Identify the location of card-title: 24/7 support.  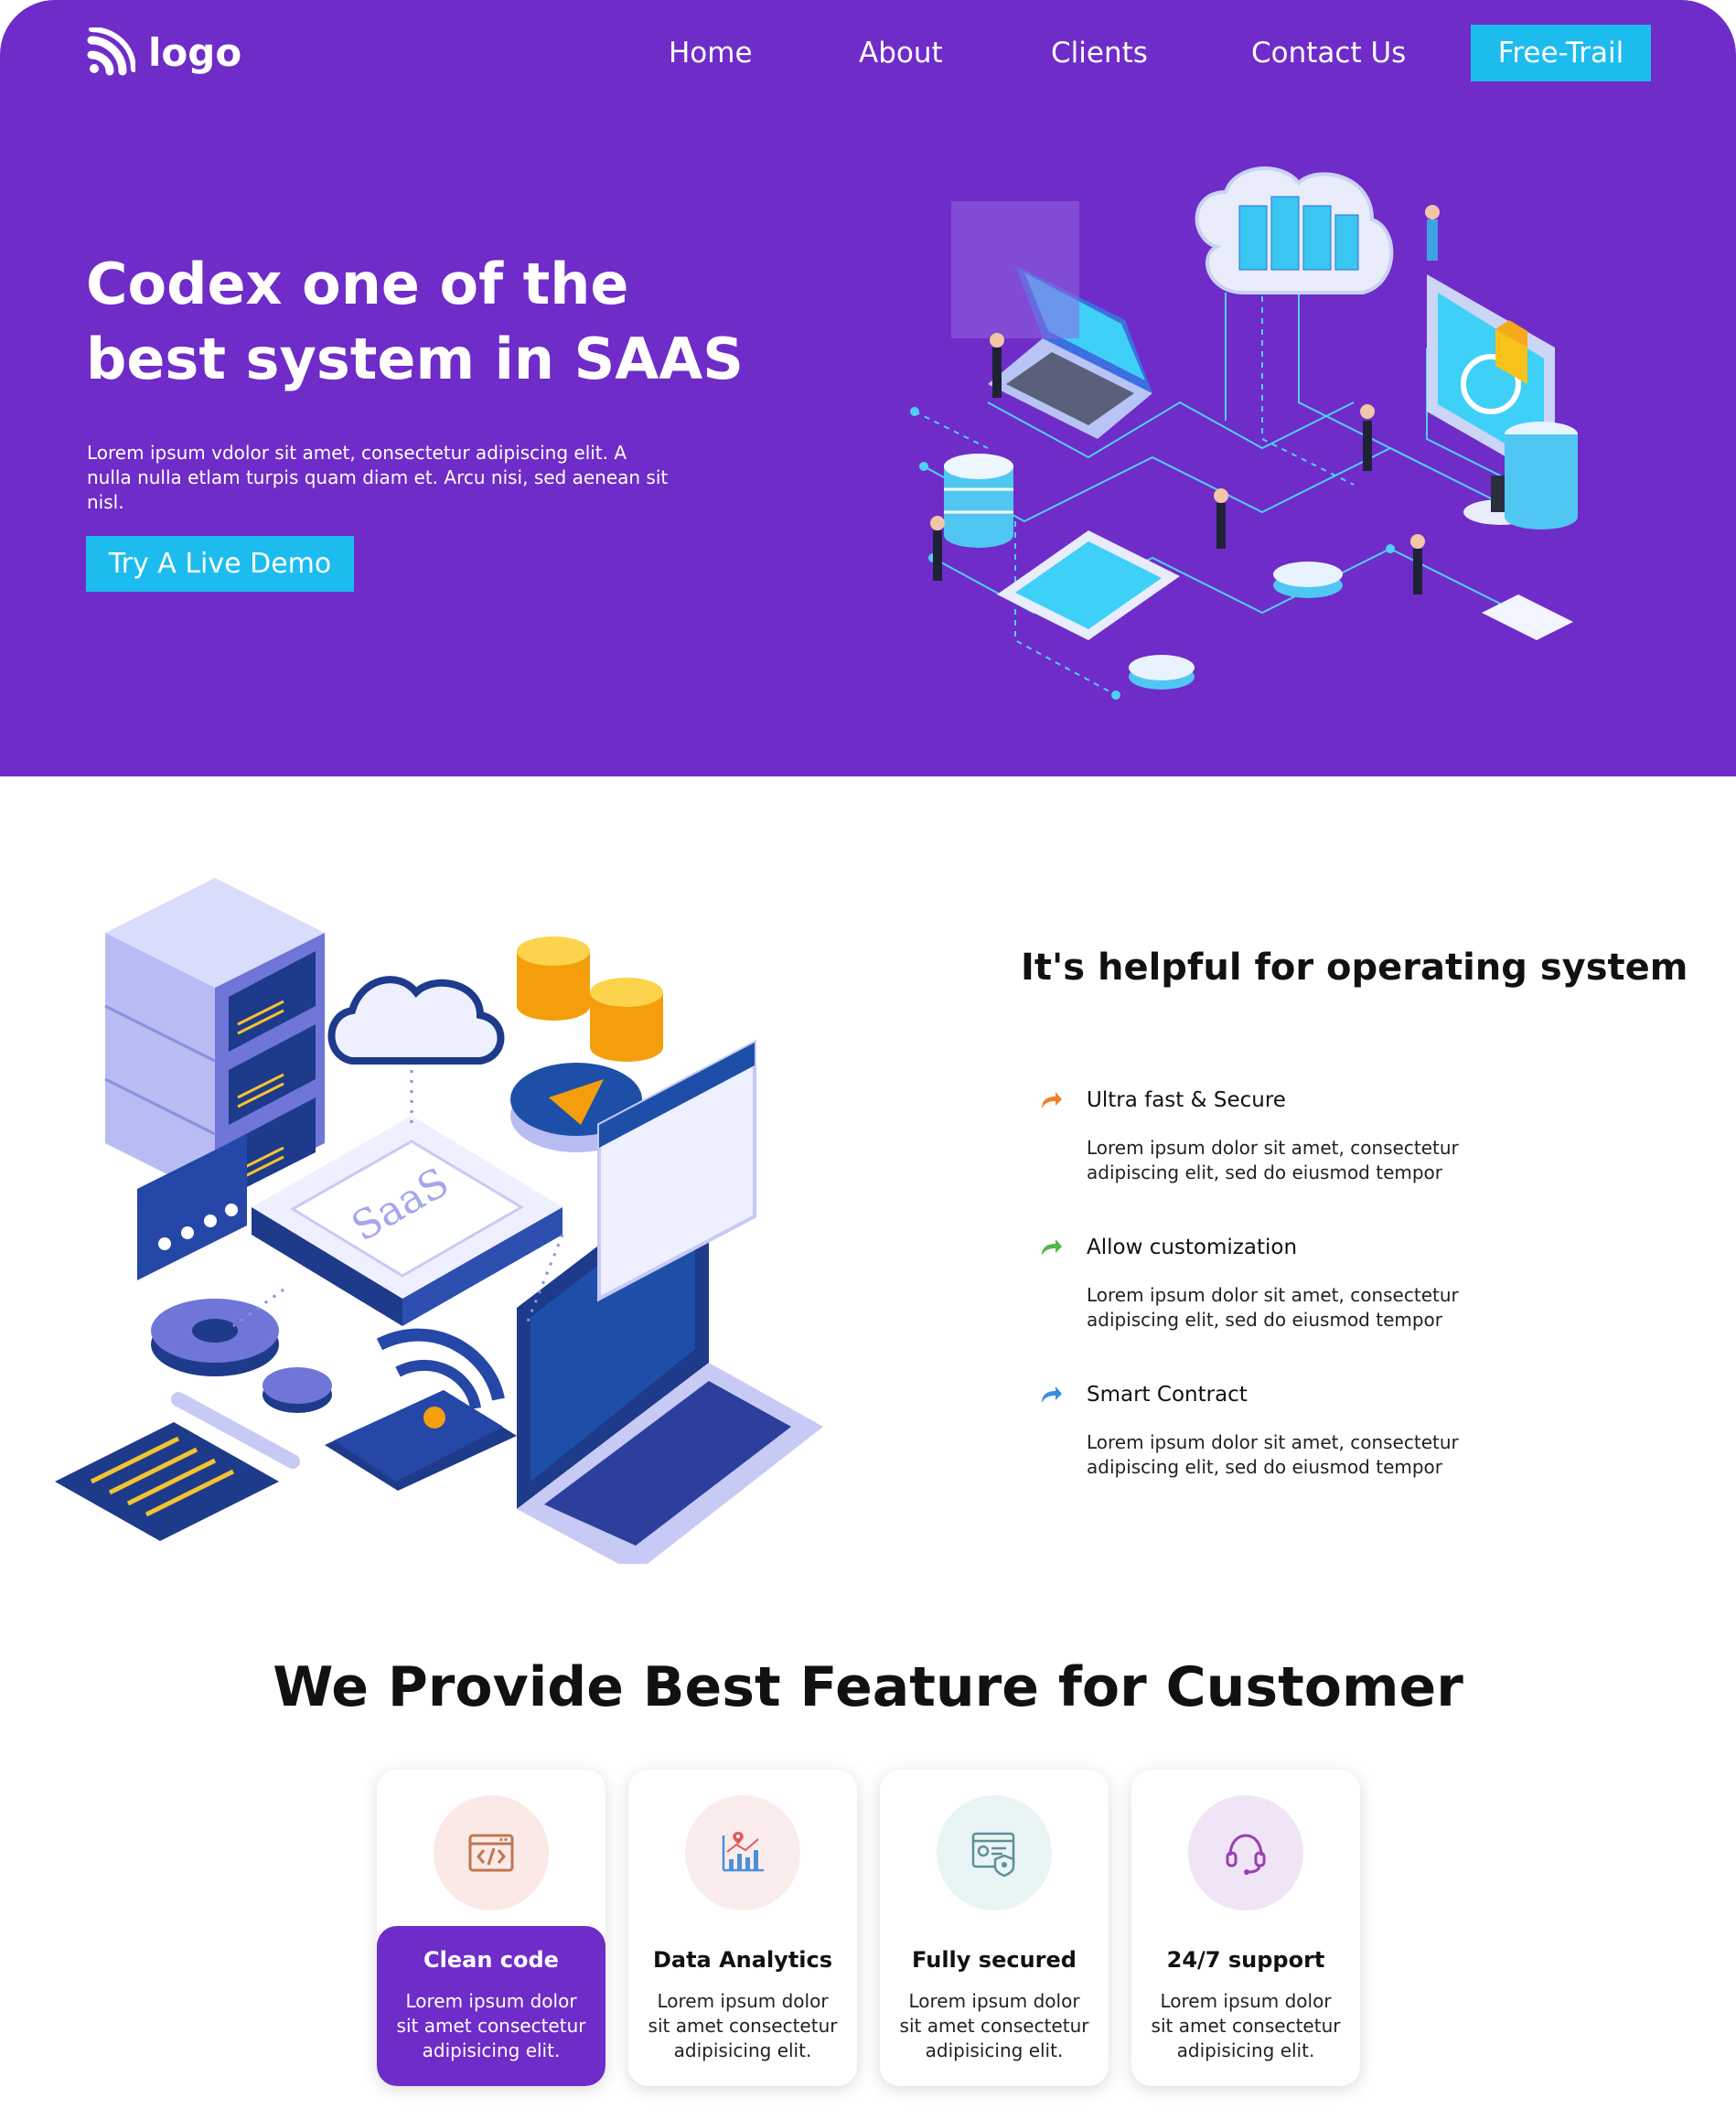
(1245, 1960).